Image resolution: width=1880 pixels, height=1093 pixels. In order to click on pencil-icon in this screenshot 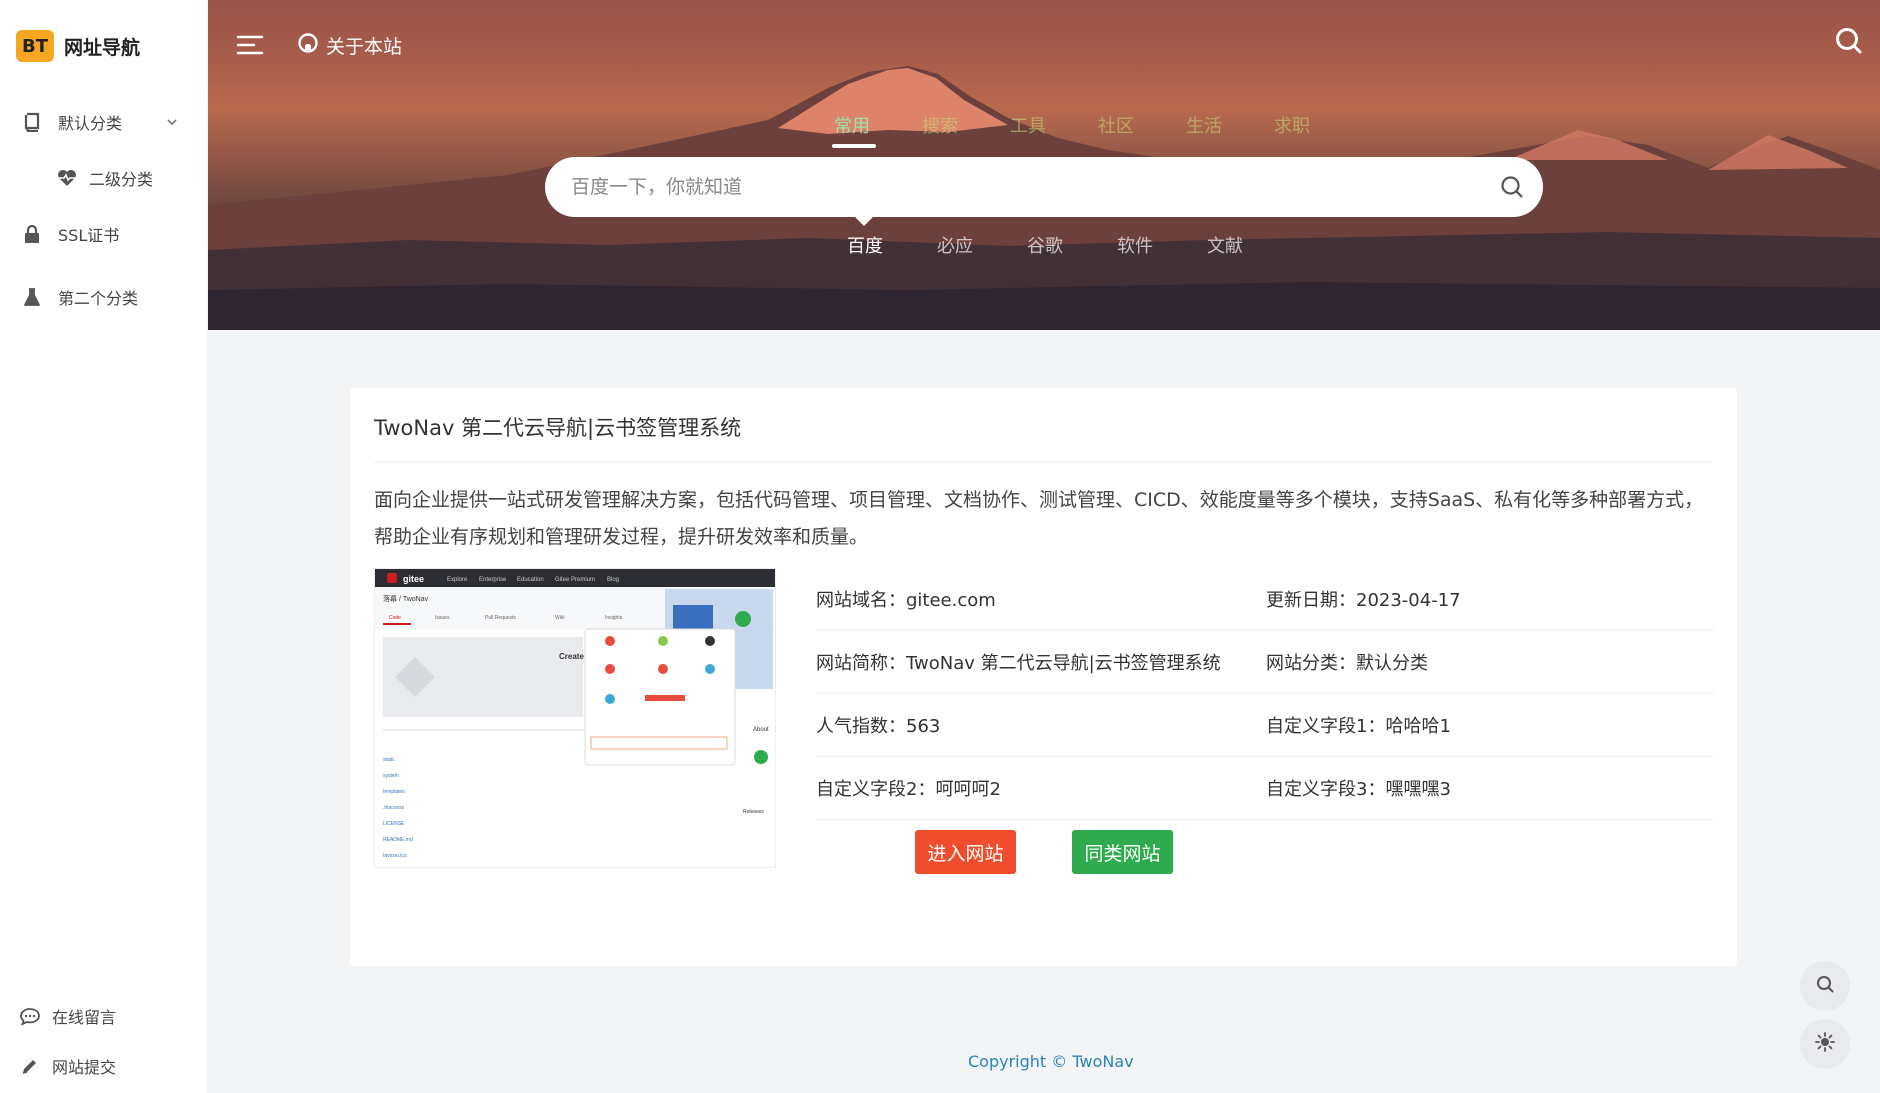, I will do `click(30, 1066)`.